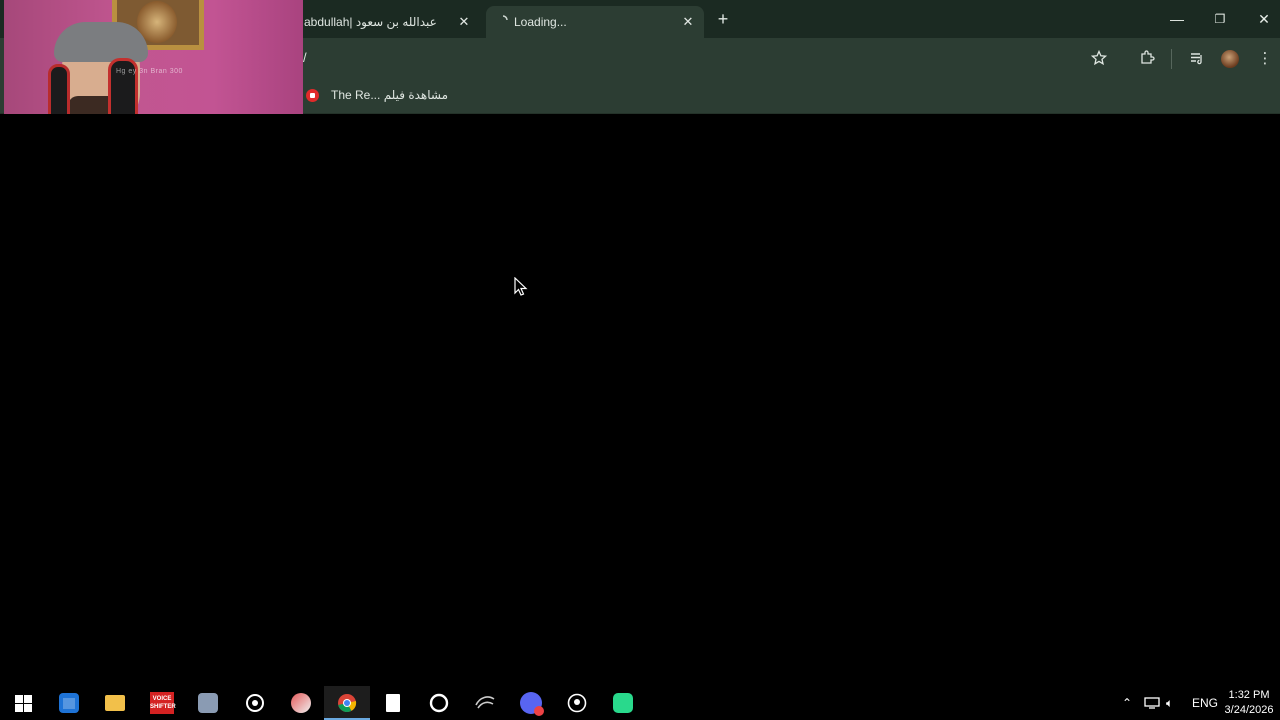  What do you see at coordinates (1127, 703) in the screenshot?
I see `tray-chevron-icon: ⌃` at bounding box center [1127, 703].